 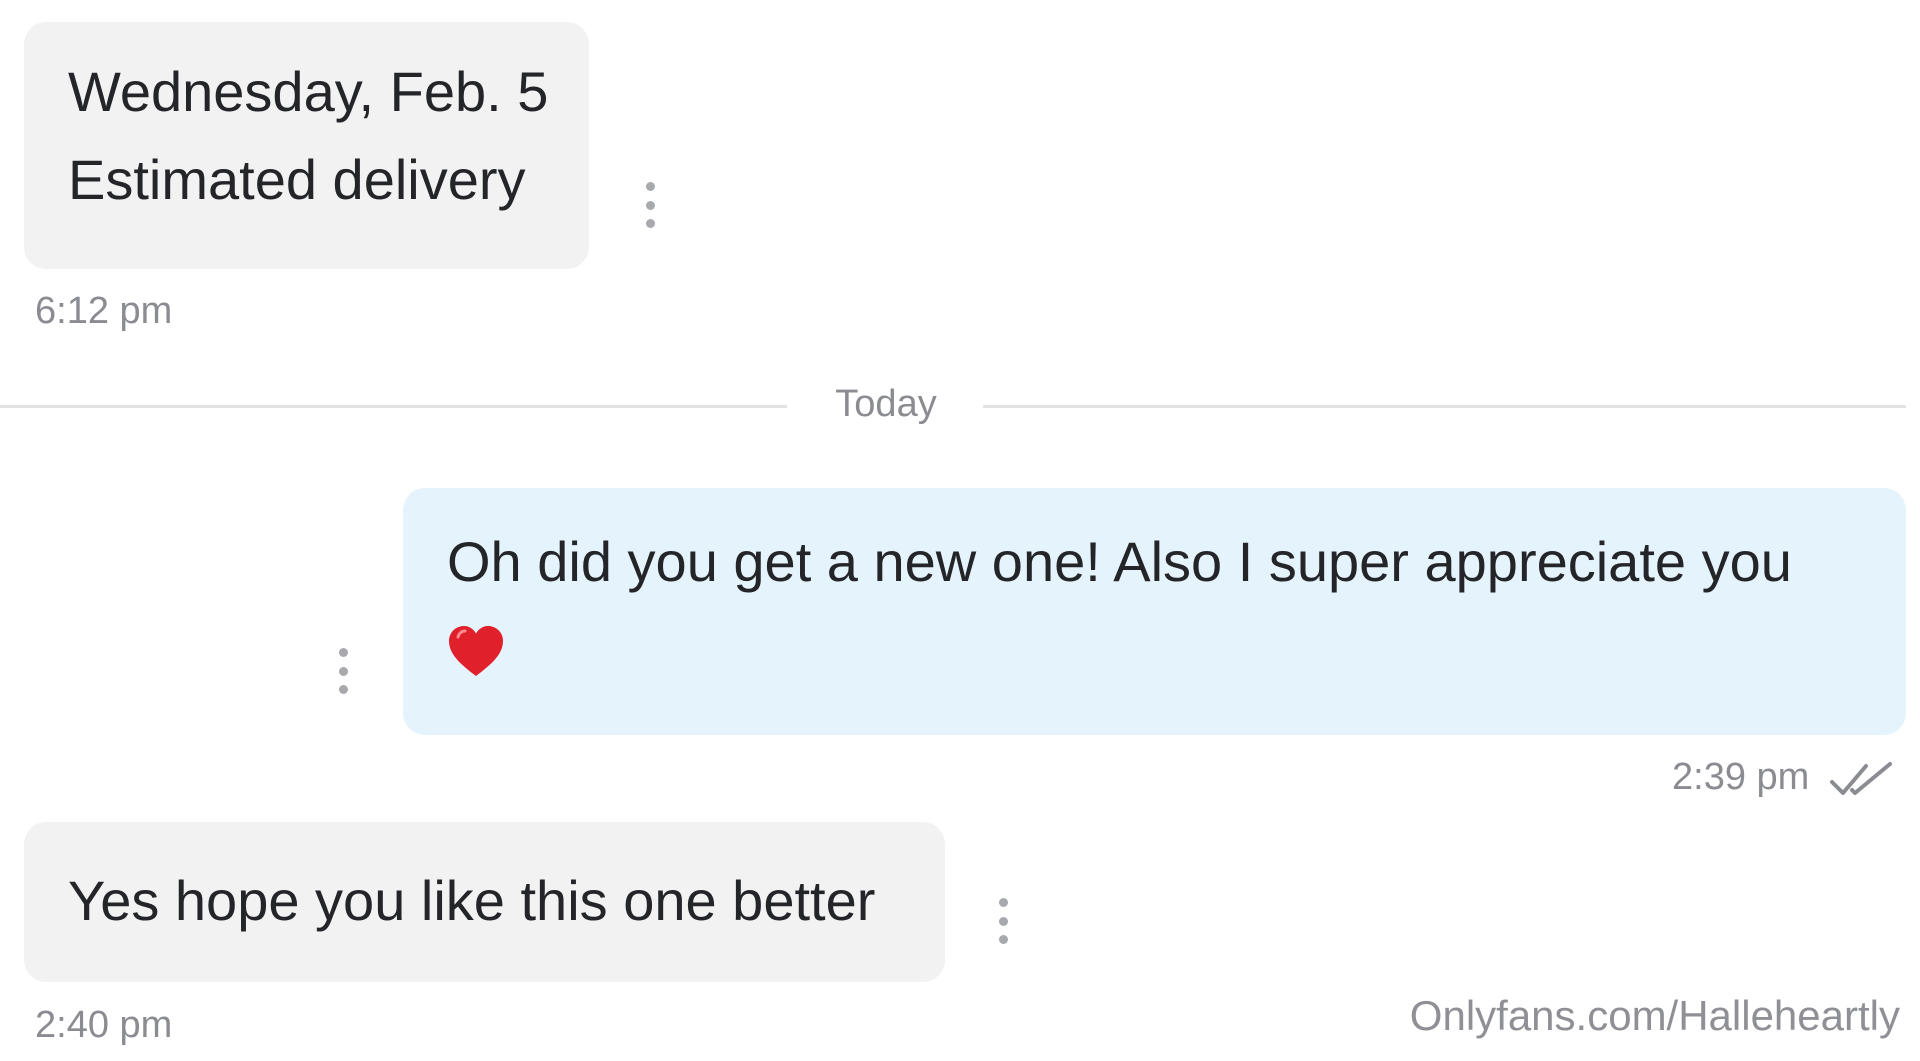 What do you see at coordinates (1176, 650) in the screenshot?
I see `message-emoji-line` at bounding box center [1176, 650].